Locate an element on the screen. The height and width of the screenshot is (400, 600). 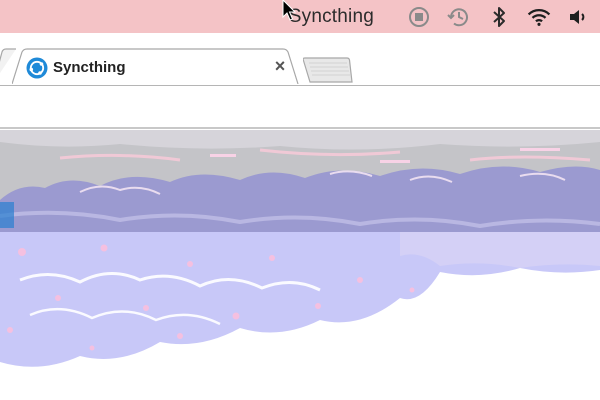
tab-title: Syncthing is located at coordinates (89, 67).